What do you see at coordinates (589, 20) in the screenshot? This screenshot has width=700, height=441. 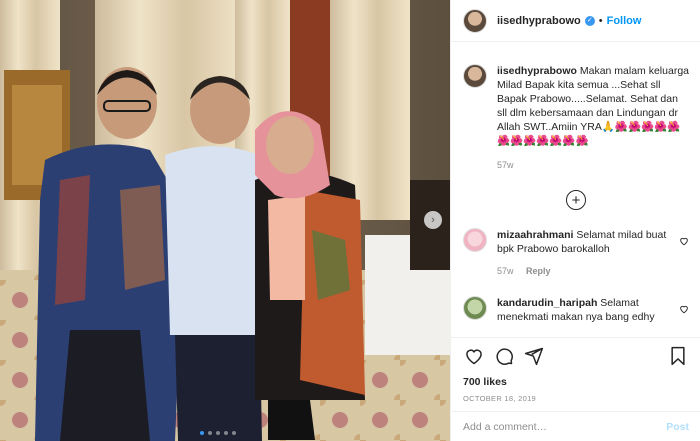 I see `verified-badge-icon: ✓` at bounding box center [589, 20].